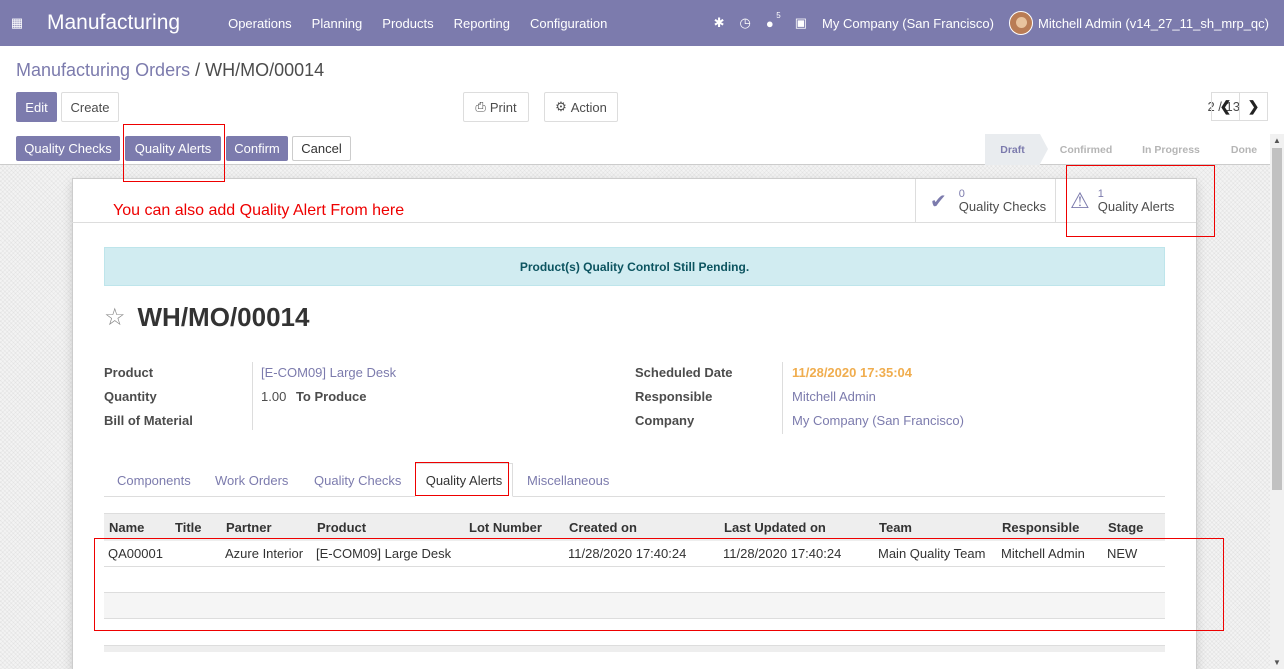 The image size is (1284, 669). I want to click on column-name: Name, so click(137, 527).